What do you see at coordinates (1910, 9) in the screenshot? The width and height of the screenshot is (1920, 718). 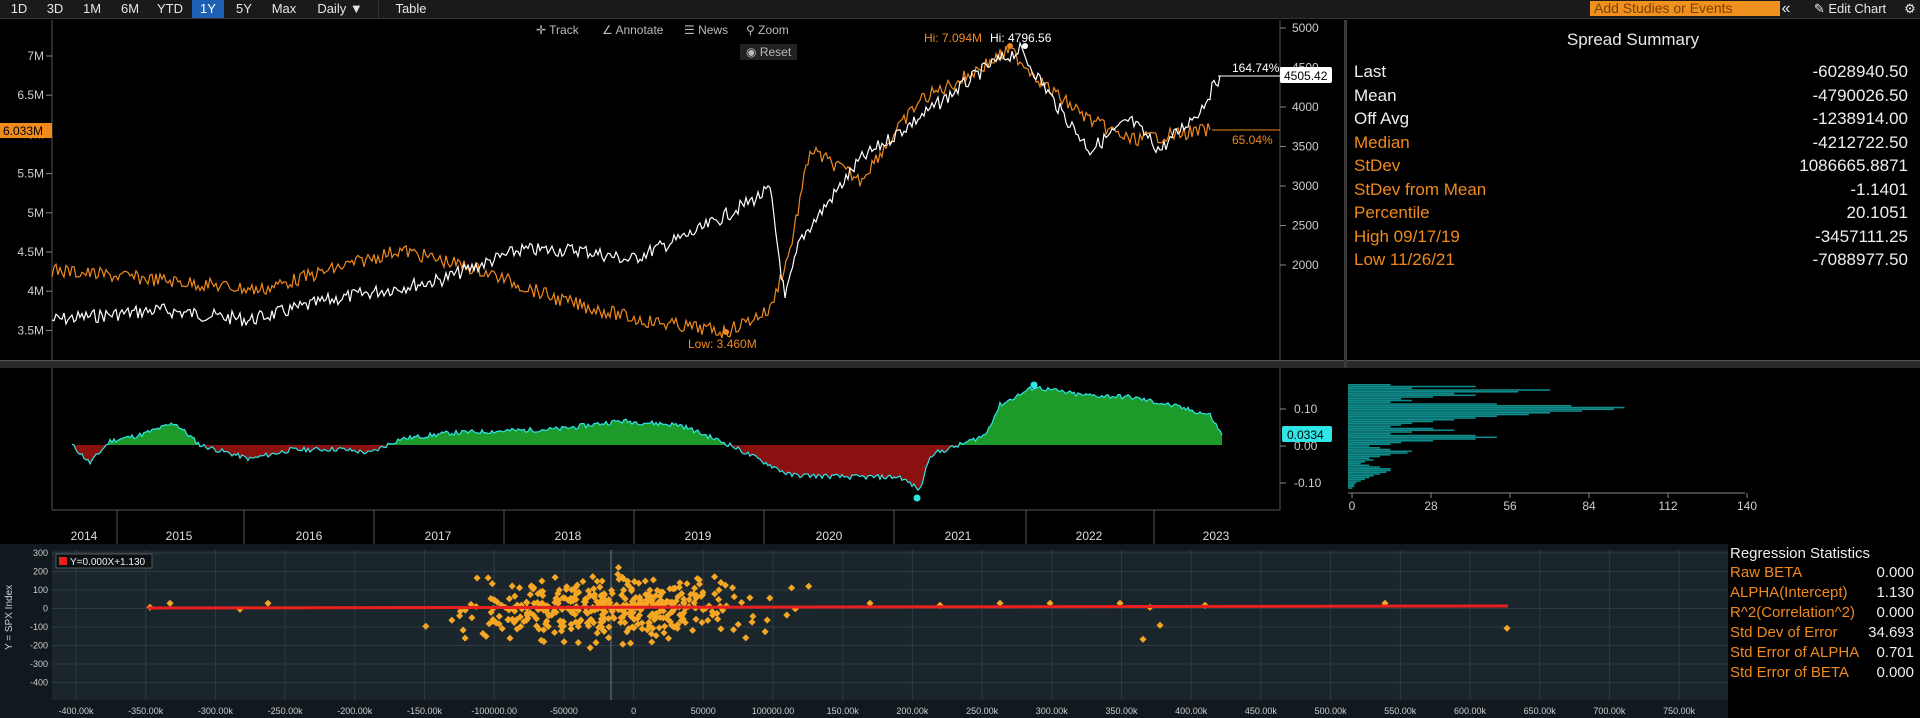 I see `gear-icon: ⚙` at bounding box center [1910, 9].